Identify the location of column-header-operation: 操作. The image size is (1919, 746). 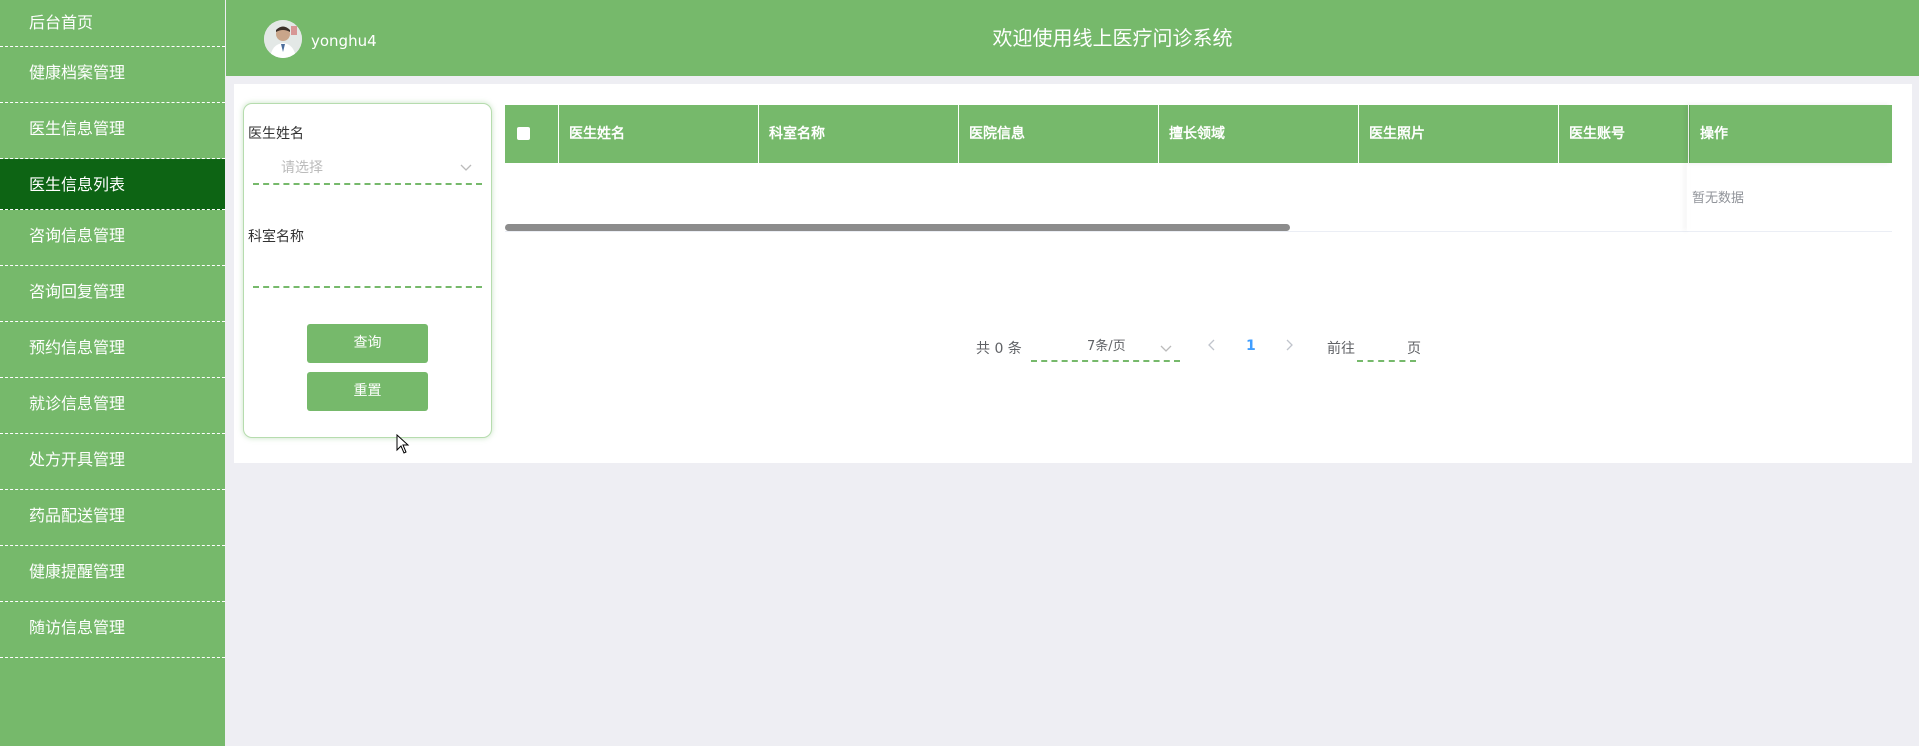
(1790, 134).